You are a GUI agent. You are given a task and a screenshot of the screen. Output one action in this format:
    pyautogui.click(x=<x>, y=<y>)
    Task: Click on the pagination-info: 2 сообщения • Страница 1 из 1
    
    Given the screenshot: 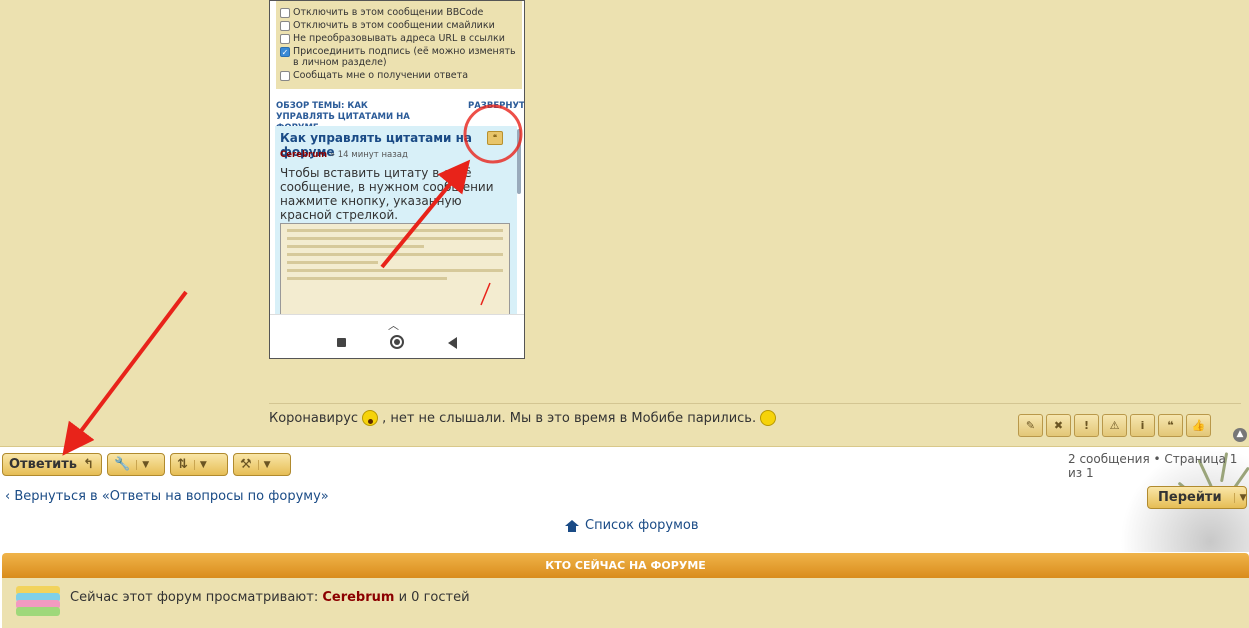 What is the action you would take?
    pyautogui.click(x=1153, y=466)
    